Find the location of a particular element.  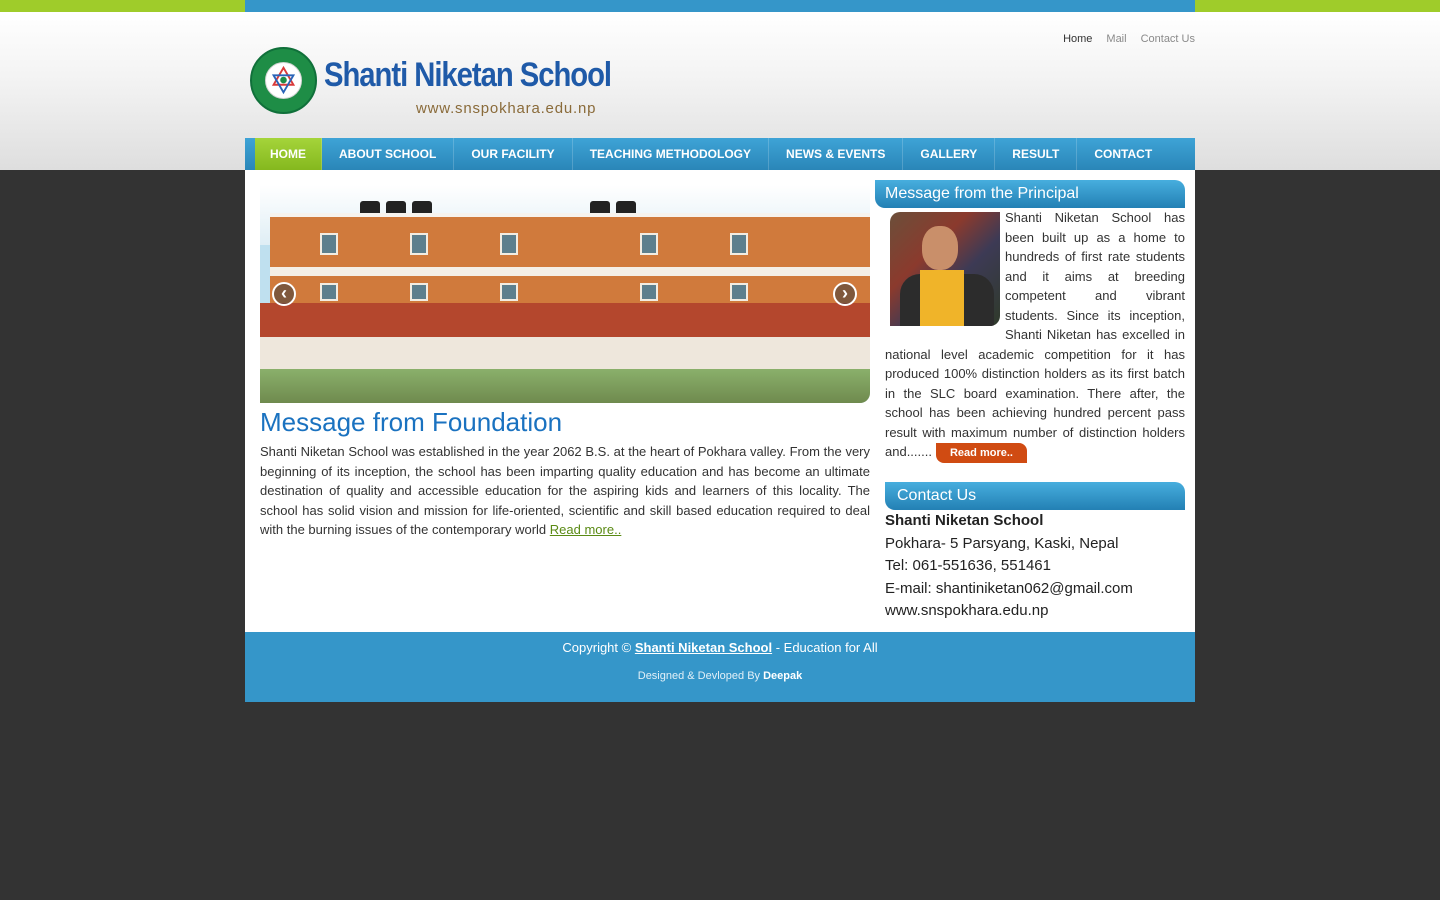

contact-address: Pokhara- 5 Parsyang, Kaski, Nepal is located at coordinates (1002, 543).